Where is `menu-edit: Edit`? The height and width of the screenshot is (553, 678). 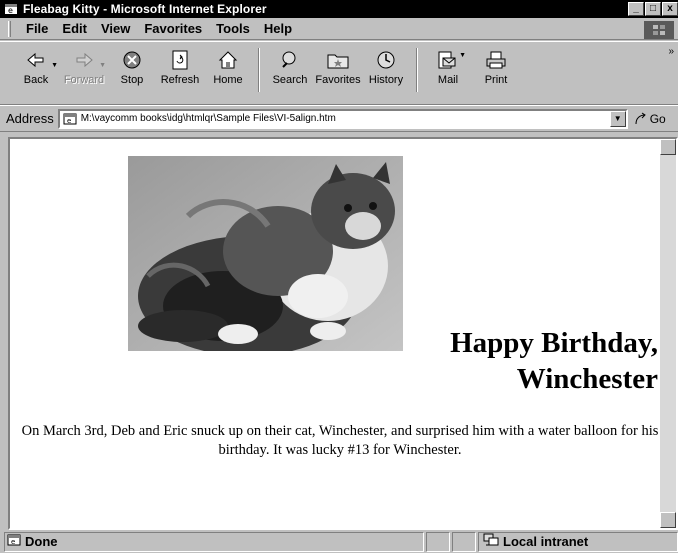 menu-edit: Edit is located at coordinates (74, 28).